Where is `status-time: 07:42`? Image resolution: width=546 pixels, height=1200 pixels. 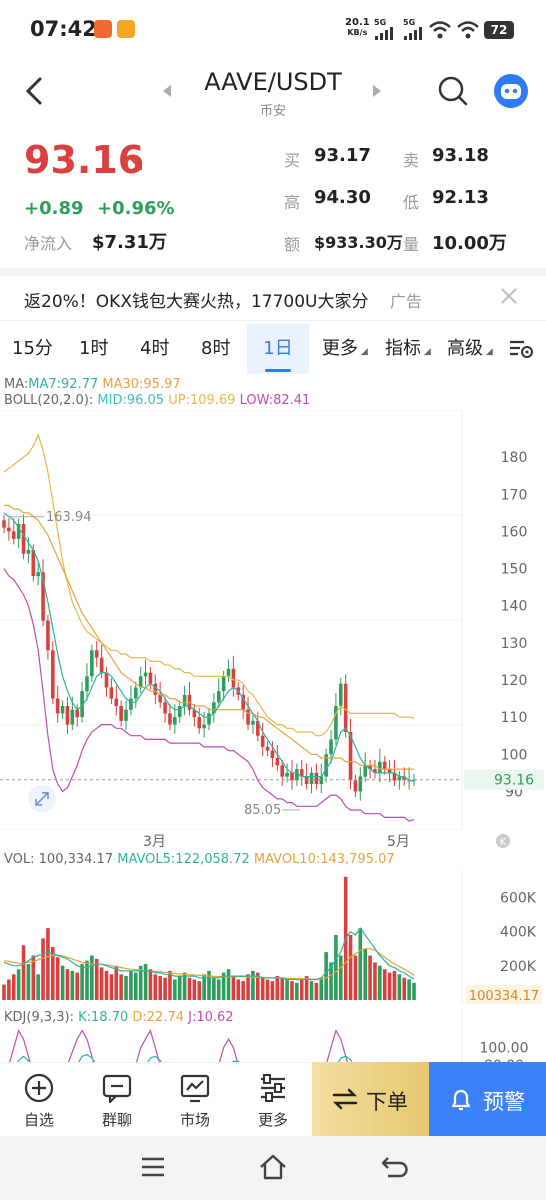 status-time: 07:42 is located at coordinates (63, 29).